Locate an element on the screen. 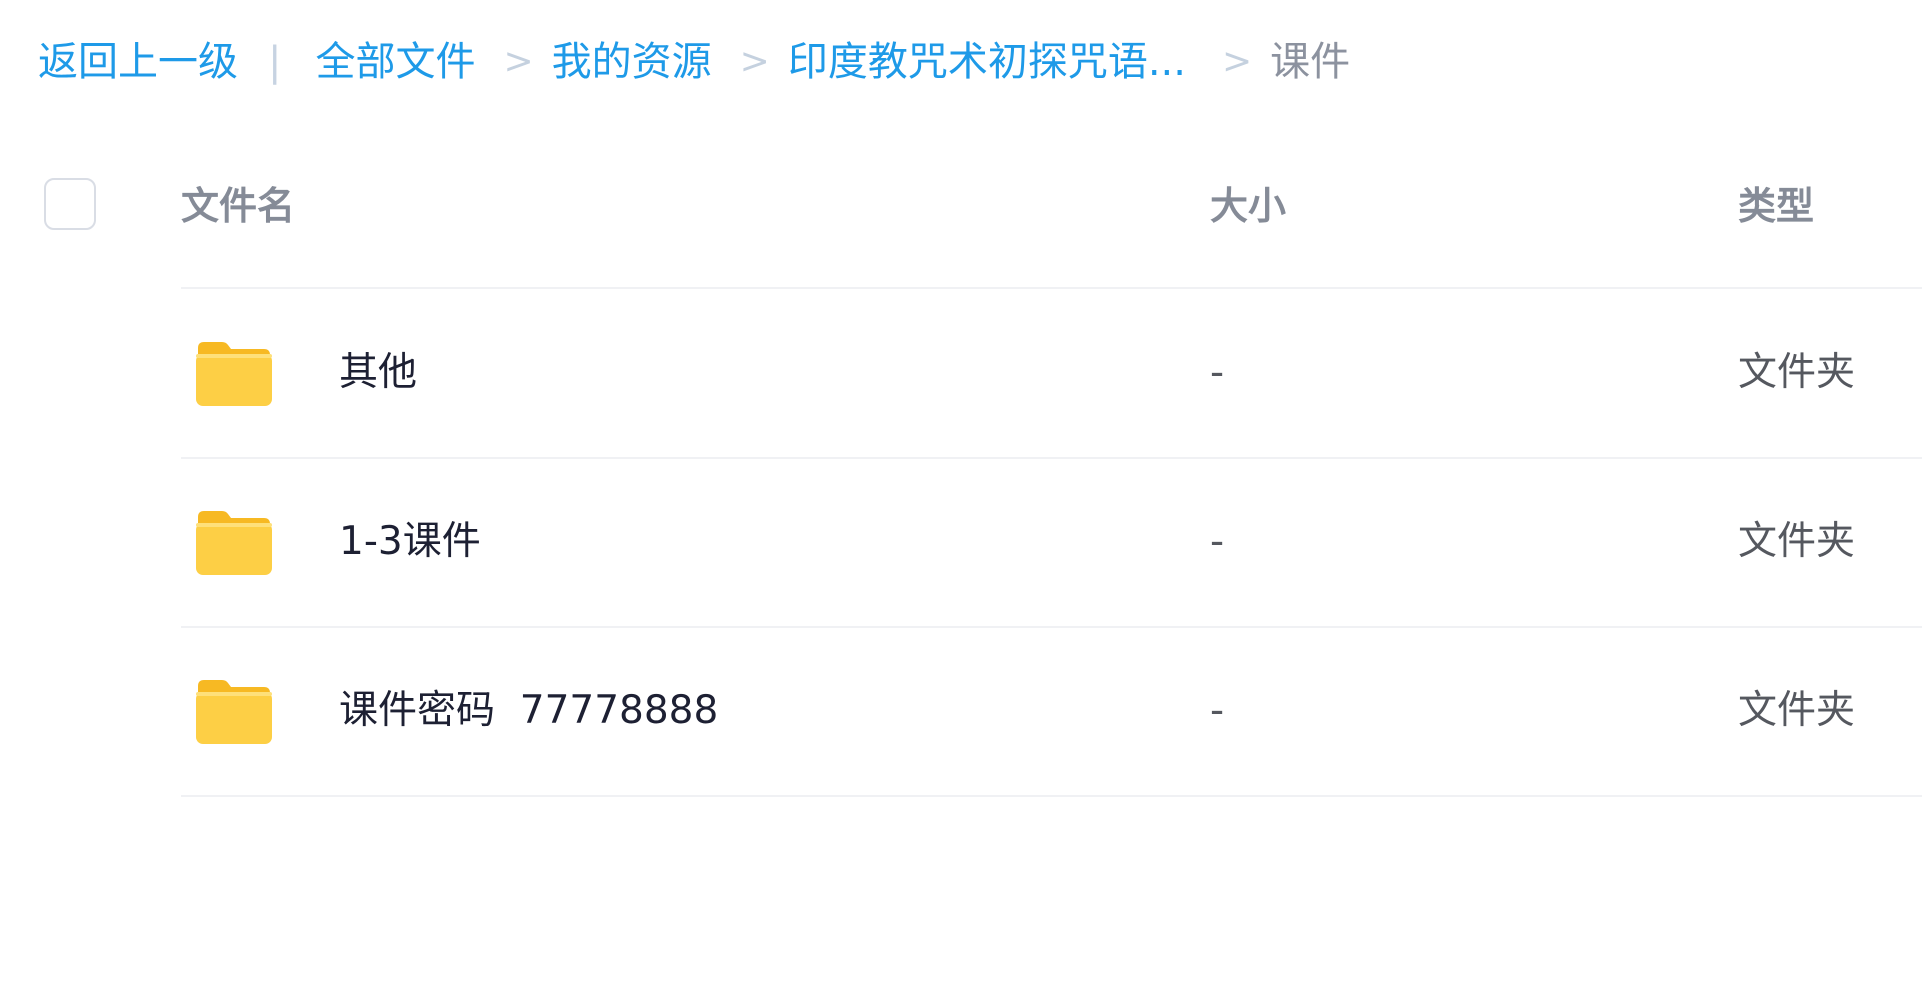 This screenshot has width=1922, height=986. breadcrumb-current: 课件 is located at coordinates (1310, 62).